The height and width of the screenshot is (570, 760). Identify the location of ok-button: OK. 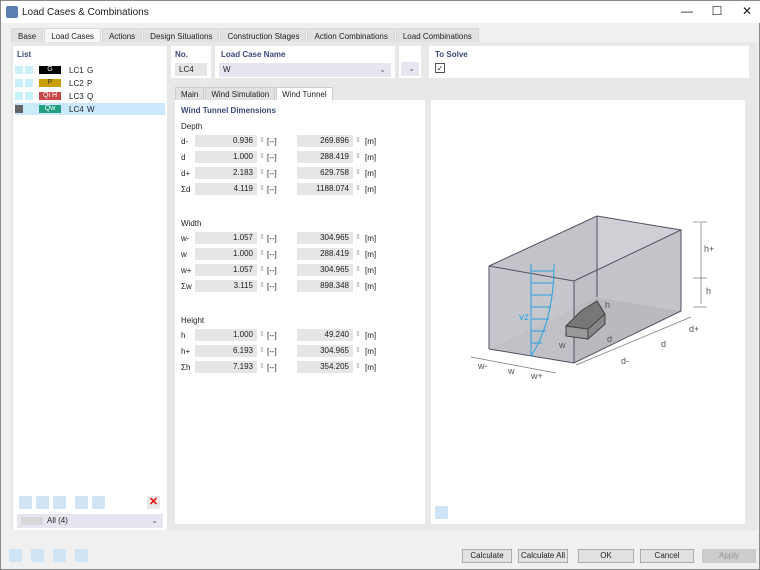
(606, 556).